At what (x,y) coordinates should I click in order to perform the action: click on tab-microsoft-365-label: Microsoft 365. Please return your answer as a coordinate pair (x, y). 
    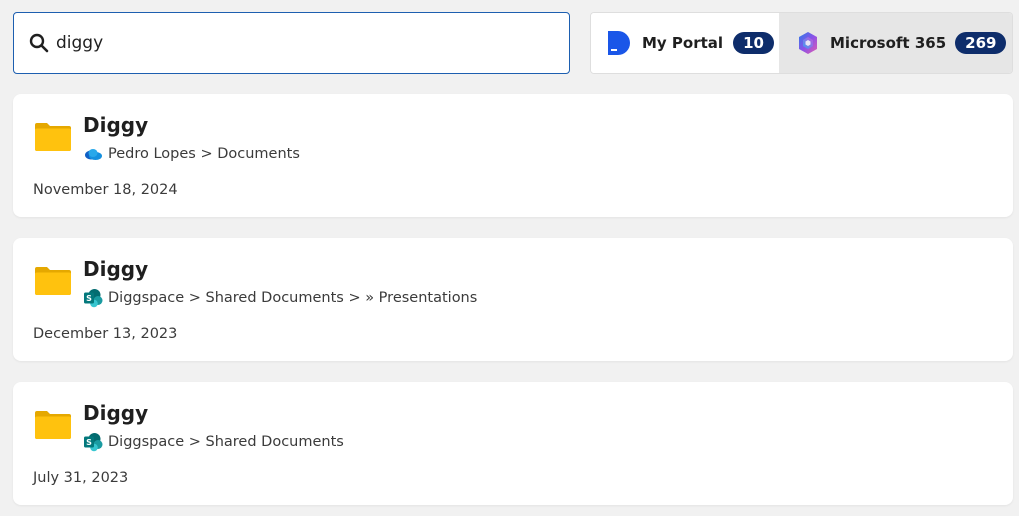
    Looking at the image, I should click on (888, 43).